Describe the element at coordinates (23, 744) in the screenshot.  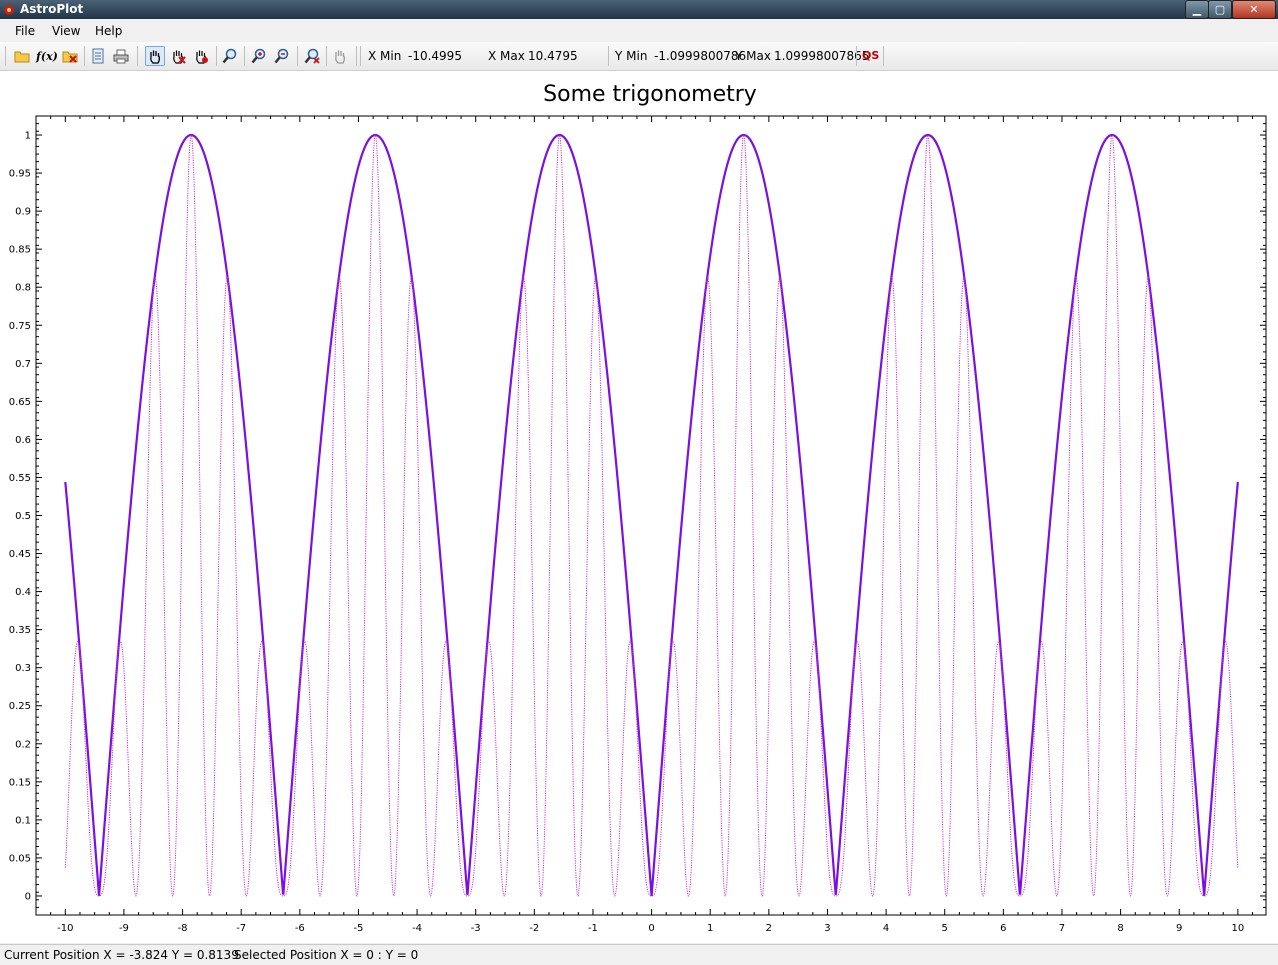
I see `y-tick-label: 0.2` at that location.